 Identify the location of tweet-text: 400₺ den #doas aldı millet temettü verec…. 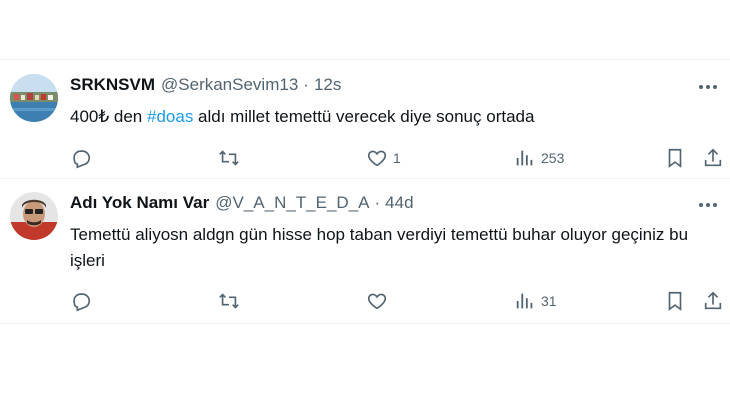
(390, 117).